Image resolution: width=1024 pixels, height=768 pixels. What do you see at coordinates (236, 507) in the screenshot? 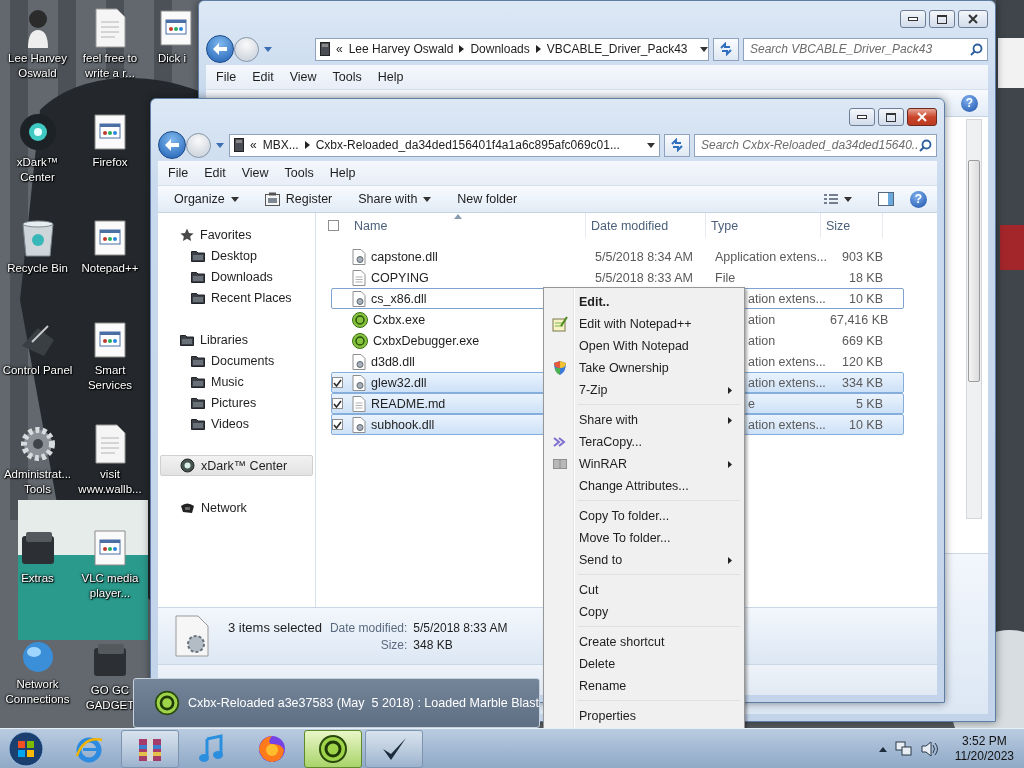
I see `nav-item: Network` at bounding box center [236, 507].